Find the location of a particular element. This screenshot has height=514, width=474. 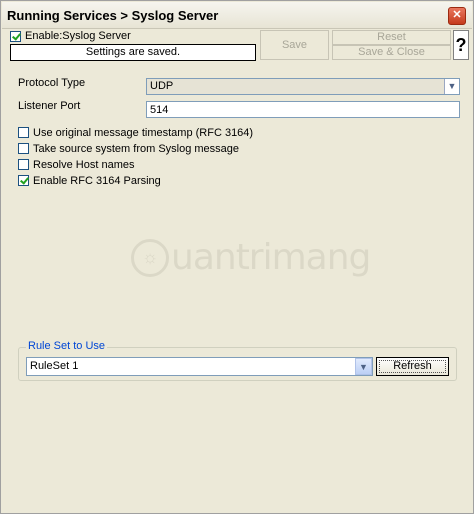

status-message: Settings are saved. is located at coordinates (133, 52).